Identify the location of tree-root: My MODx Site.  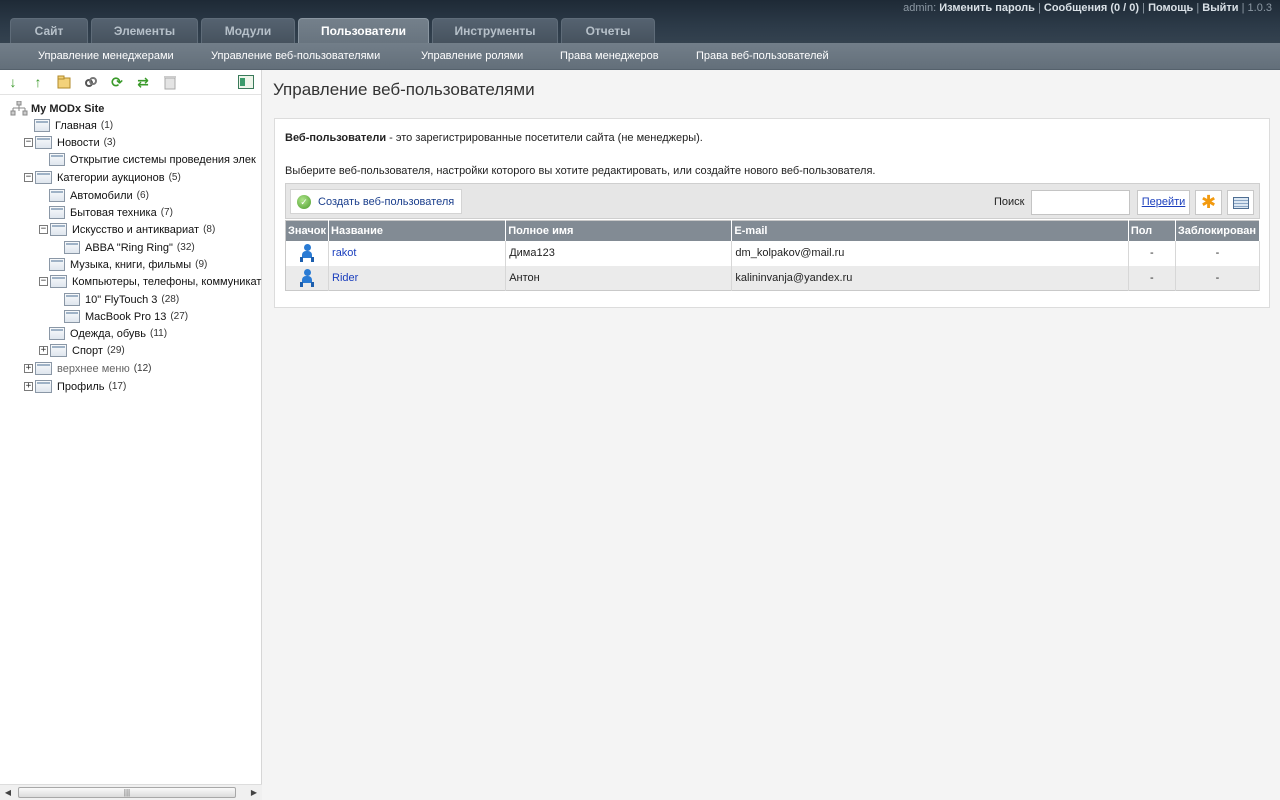
(57, 108).